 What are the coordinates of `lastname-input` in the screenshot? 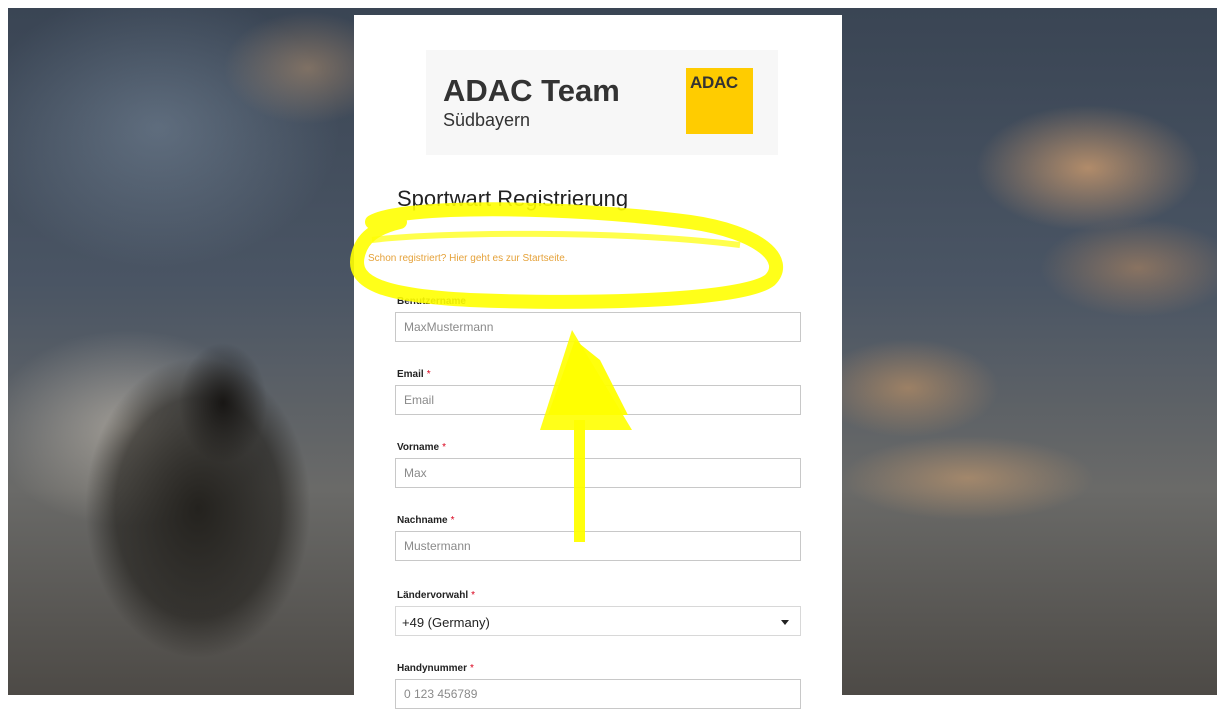 It's located at (598, 546).